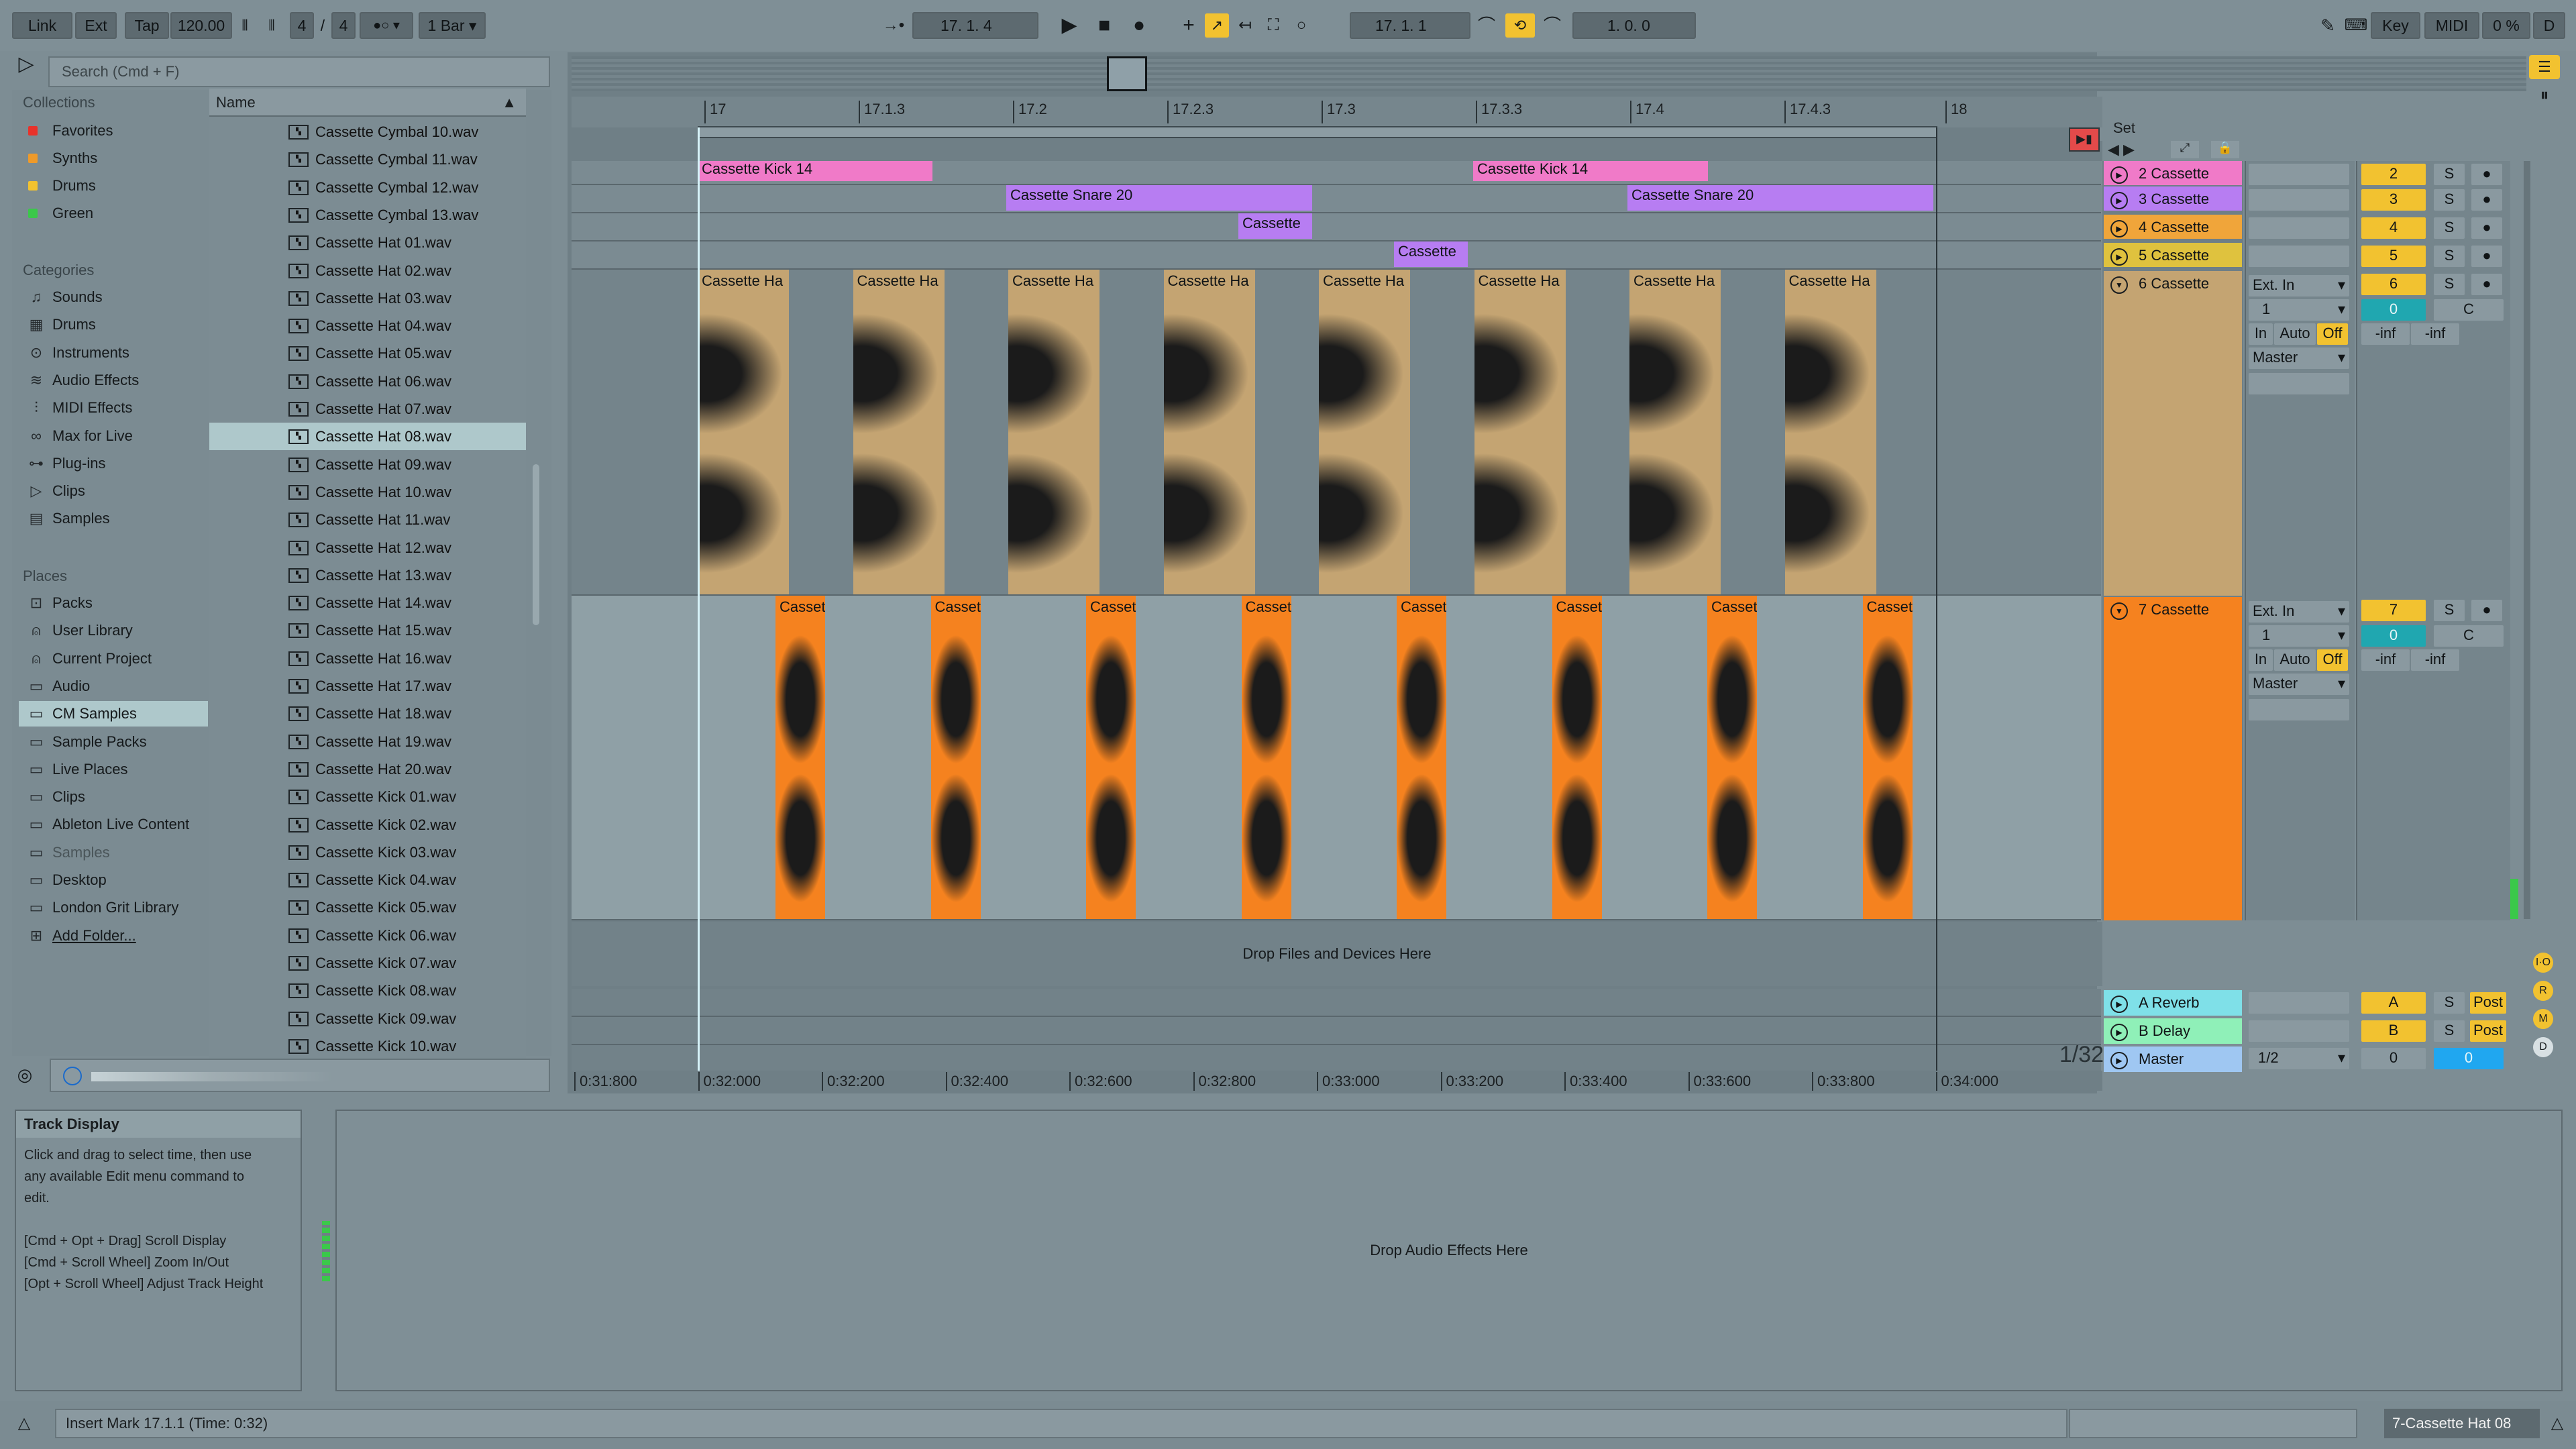 Image resolution: width=2576 pixels, height=1449 pixels. What do you see at coordinates (113, 852) in the screenshot?
I see `place-item: ▭ Samples` at bounding box center [113, 852].